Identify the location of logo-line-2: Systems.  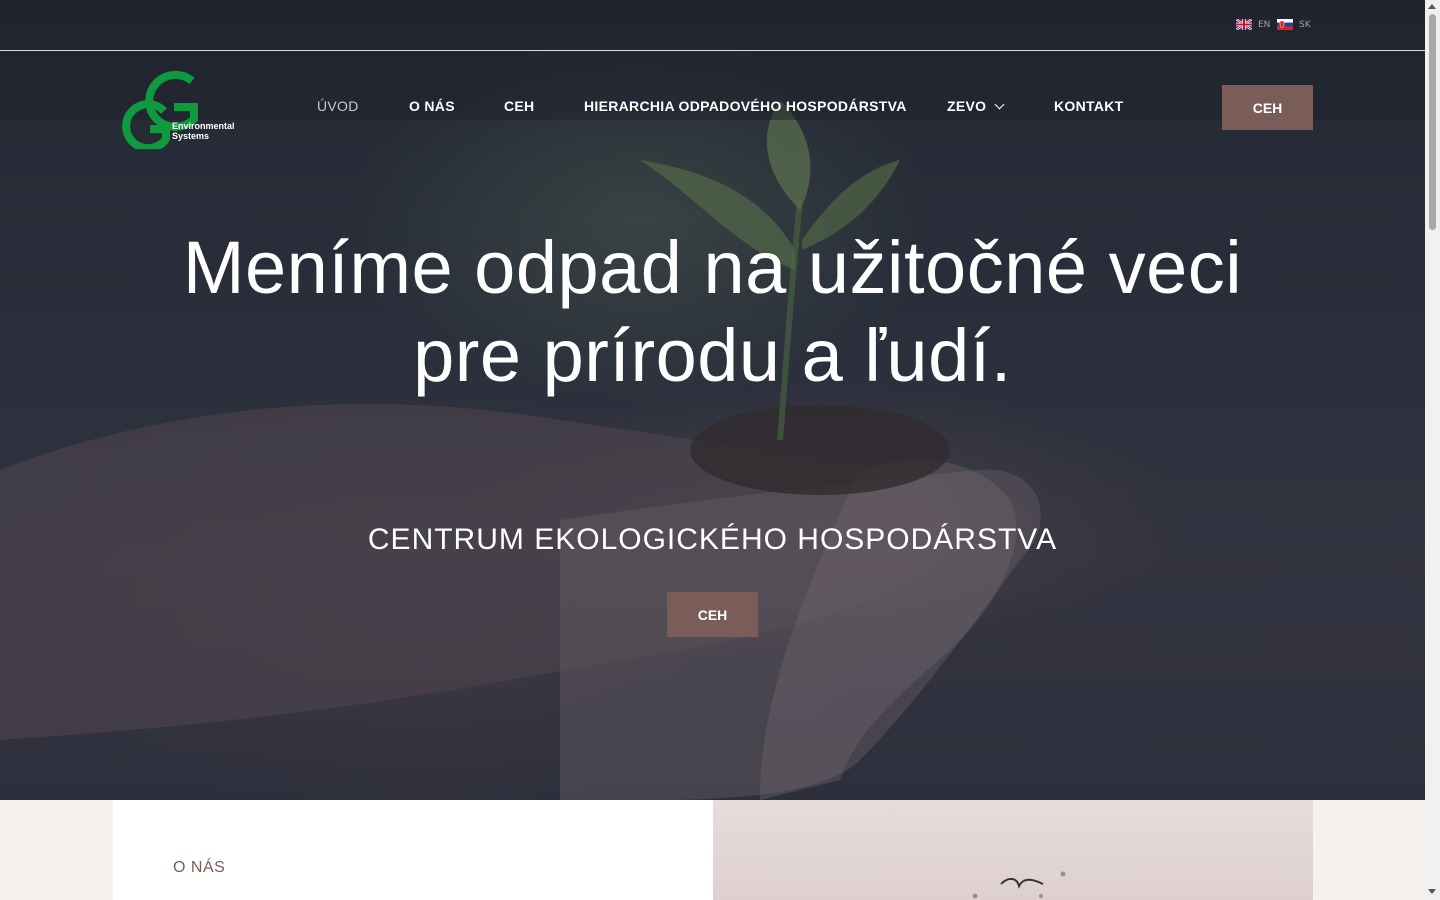
(191, 136).